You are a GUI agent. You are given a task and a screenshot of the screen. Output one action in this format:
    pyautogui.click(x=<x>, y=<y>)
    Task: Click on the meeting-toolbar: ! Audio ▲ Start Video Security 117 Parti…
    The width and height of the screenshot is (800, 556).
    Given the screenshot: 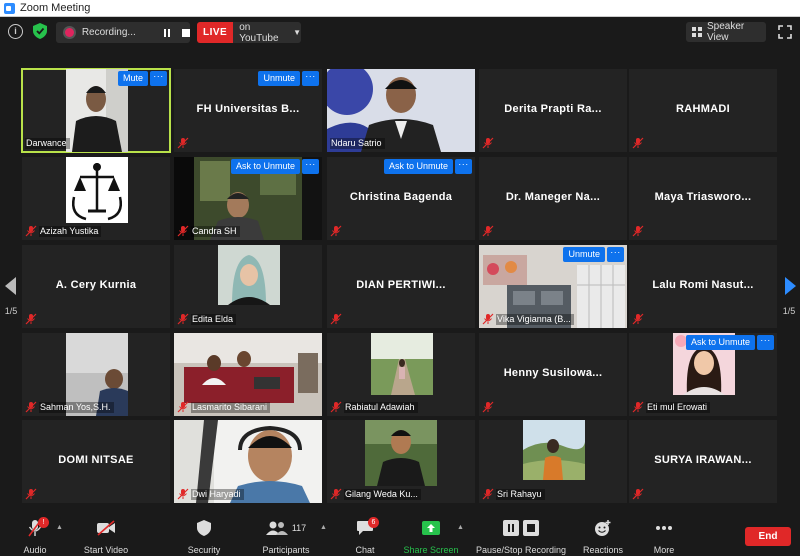 What is the action you would take?
    pyautogui.click(x=400, y=535)
    